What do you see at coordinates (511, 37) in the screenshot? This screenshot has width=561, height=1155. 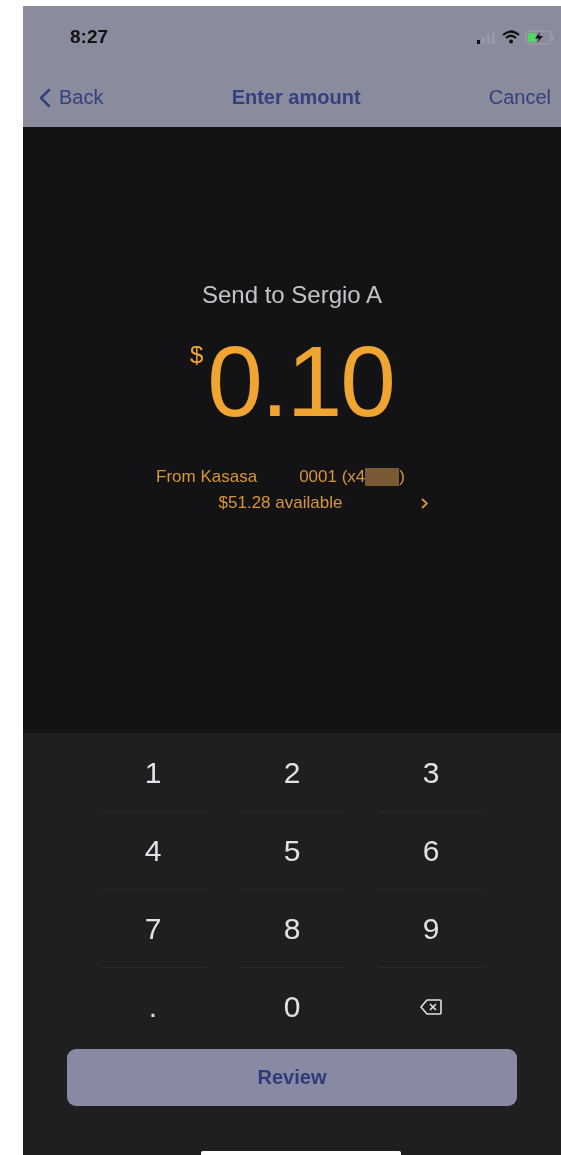 I see `wifi-icon` at bounding box center [511, 37].